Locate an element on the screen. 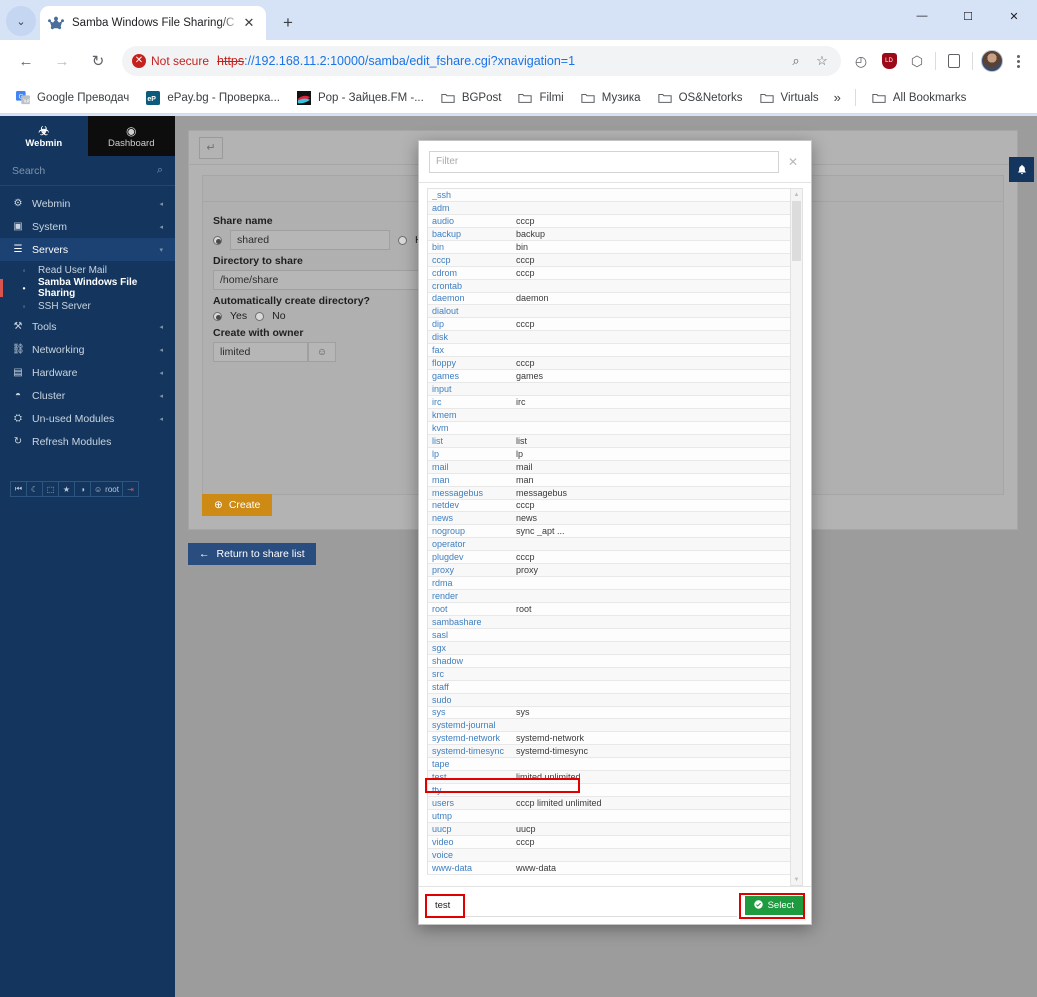 The image size is (1037, 997). sidebar-item-system: ▣ System ◂ is located at coordinates (87, 226).